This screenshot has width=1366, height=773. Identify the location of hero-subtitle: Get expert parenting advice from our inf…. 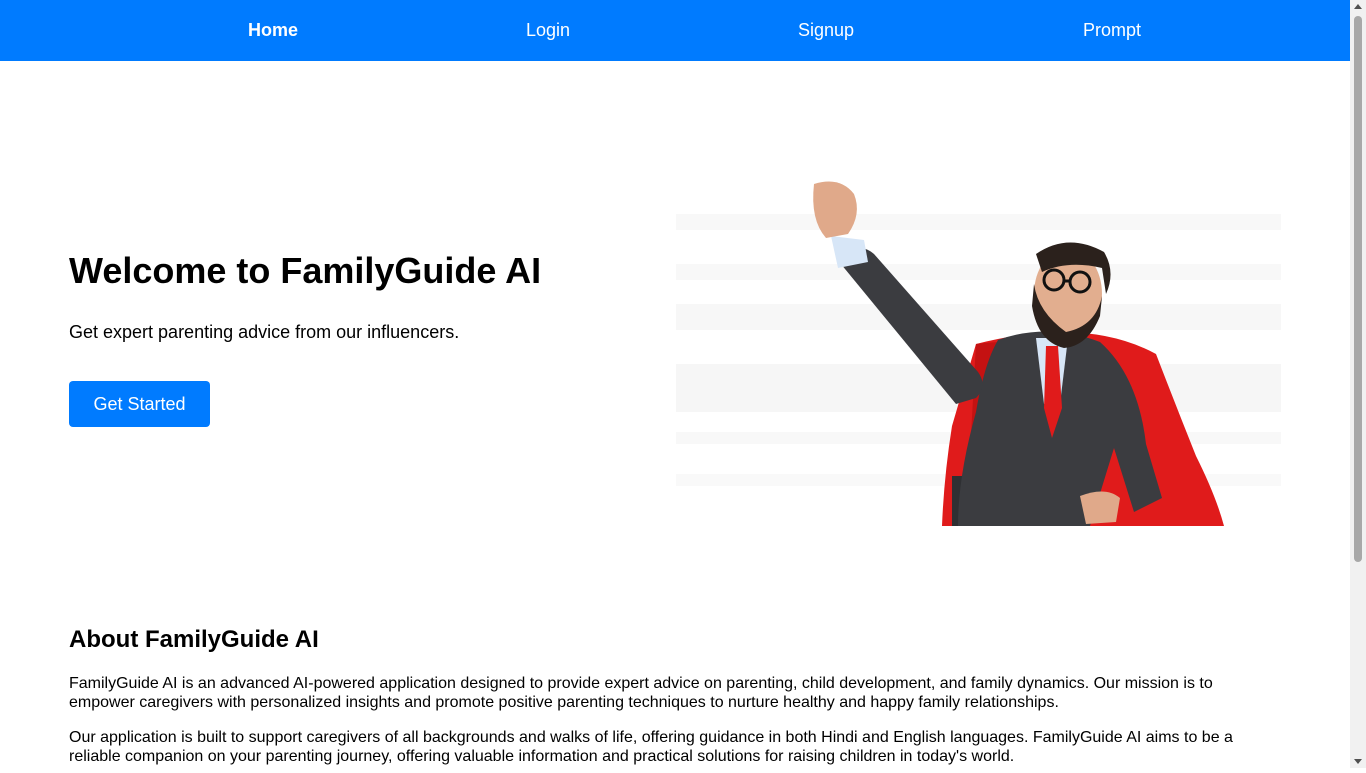
(264, 332).